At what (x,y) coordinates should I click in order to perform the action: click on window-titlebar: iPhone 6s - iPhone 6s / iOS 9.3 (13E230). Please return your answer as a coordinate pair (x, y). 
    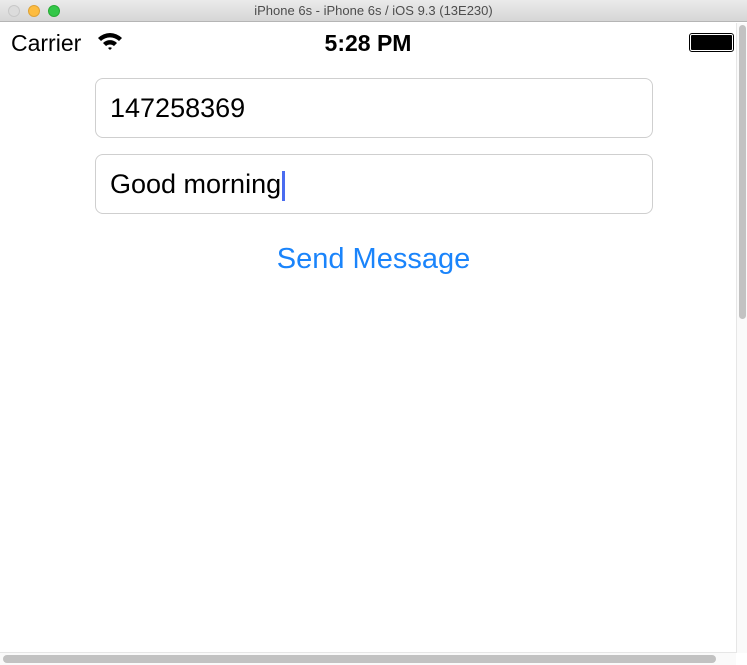
    Looking at the image, I should click on (373, 11).